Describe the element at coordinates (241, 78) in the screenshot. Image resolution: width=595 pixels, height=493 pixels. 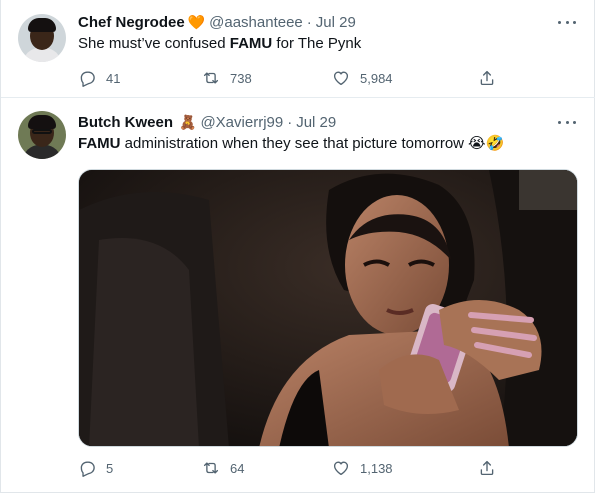
I see `retweet-count: 738` at that location.